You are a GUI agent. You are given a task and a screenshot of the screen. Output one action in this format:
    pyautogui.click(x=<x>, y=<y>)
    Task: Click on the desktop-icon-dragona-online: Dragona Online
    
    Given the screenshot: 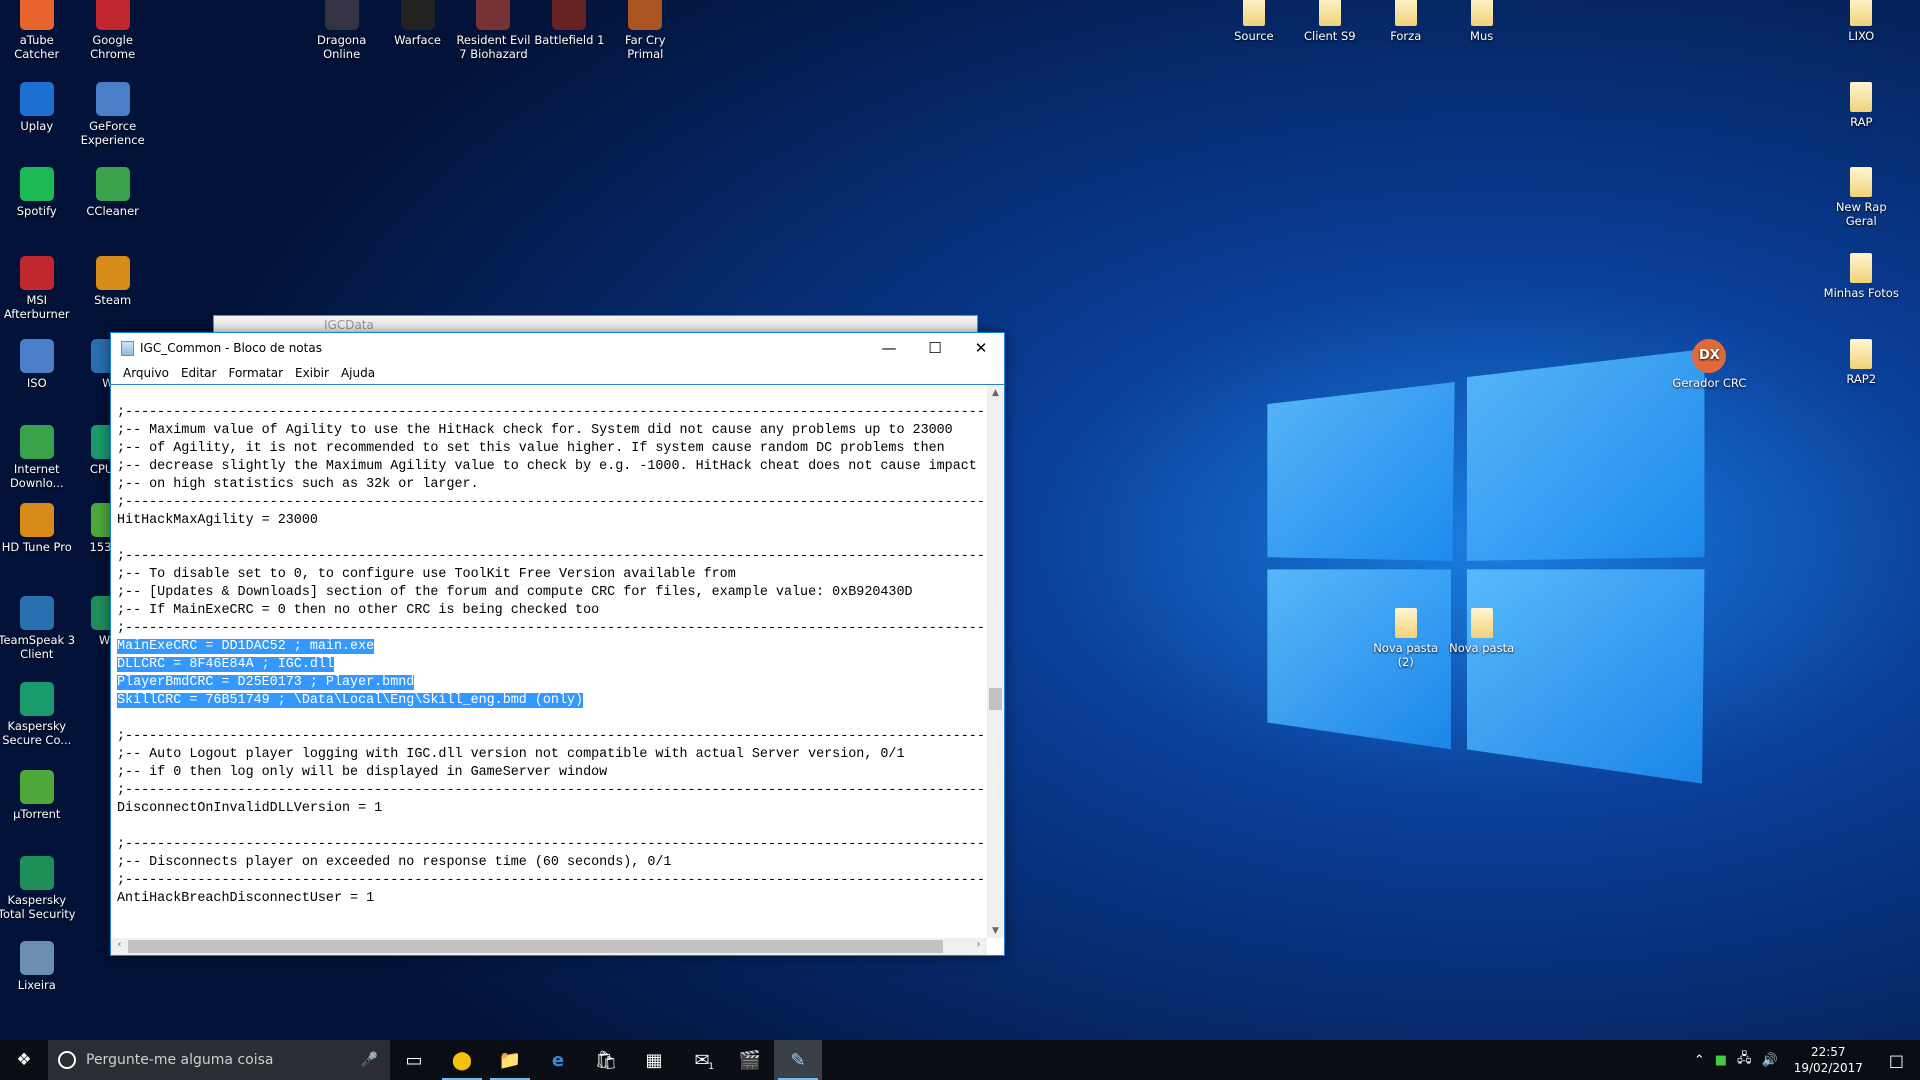 What is the action you would take?
    pyautogui.click(x=342, y=30)
    